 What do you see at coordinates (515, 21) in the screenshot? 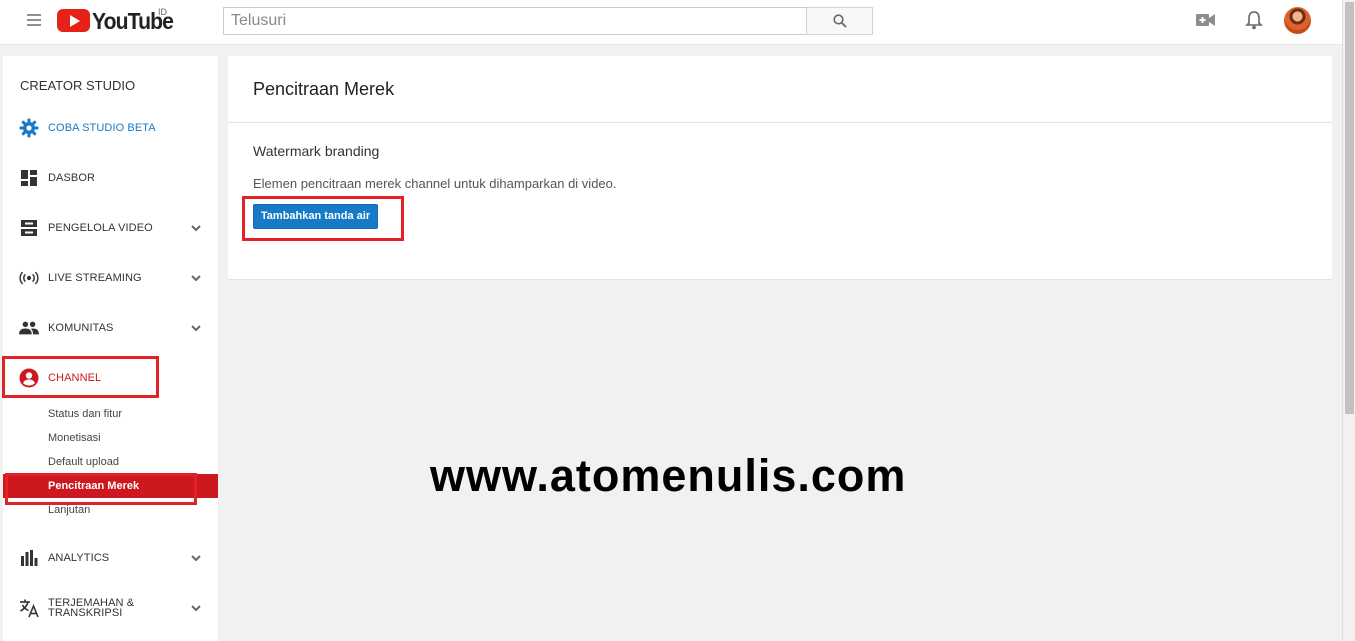
I see `search-input: Telusuri` at bounding box center [515, 21].